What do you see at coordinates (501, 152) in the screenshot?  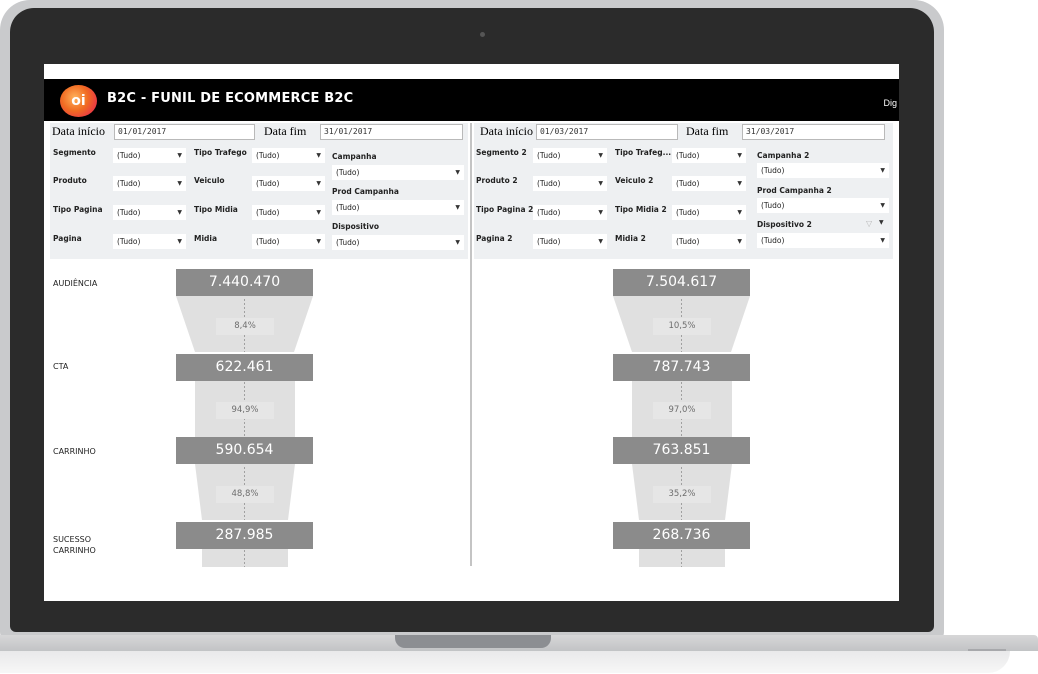 I see `segmento-2-label: Segmento 2` at bounding box center [501, 152].